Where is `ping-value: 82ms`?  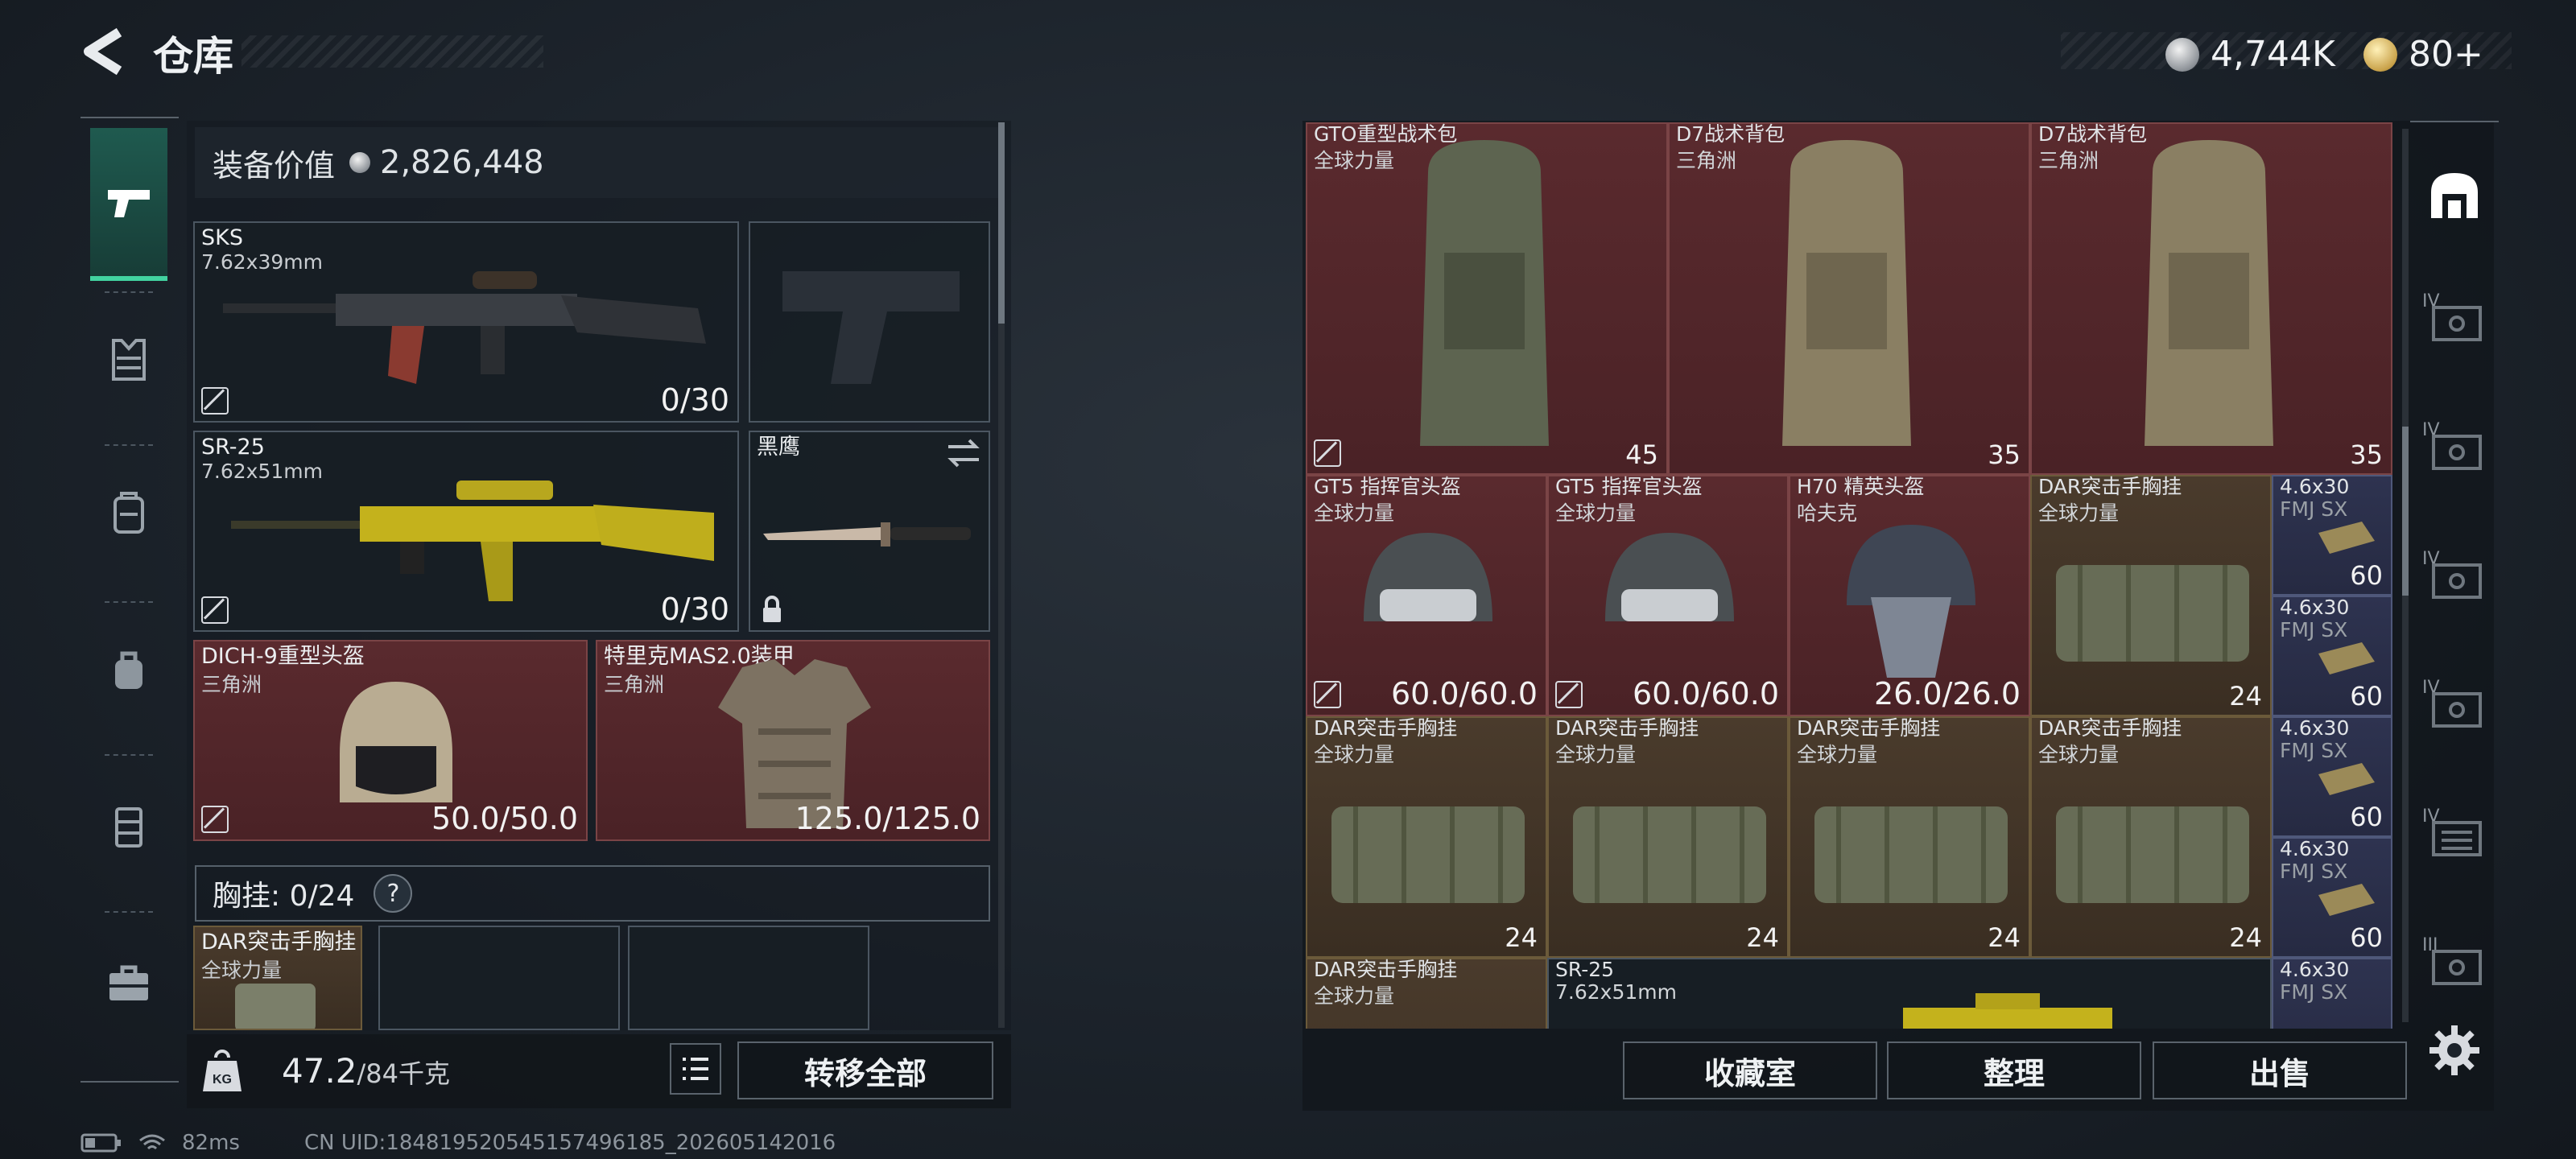 ping-value: 82ms is located at coordinates (211, 1143).